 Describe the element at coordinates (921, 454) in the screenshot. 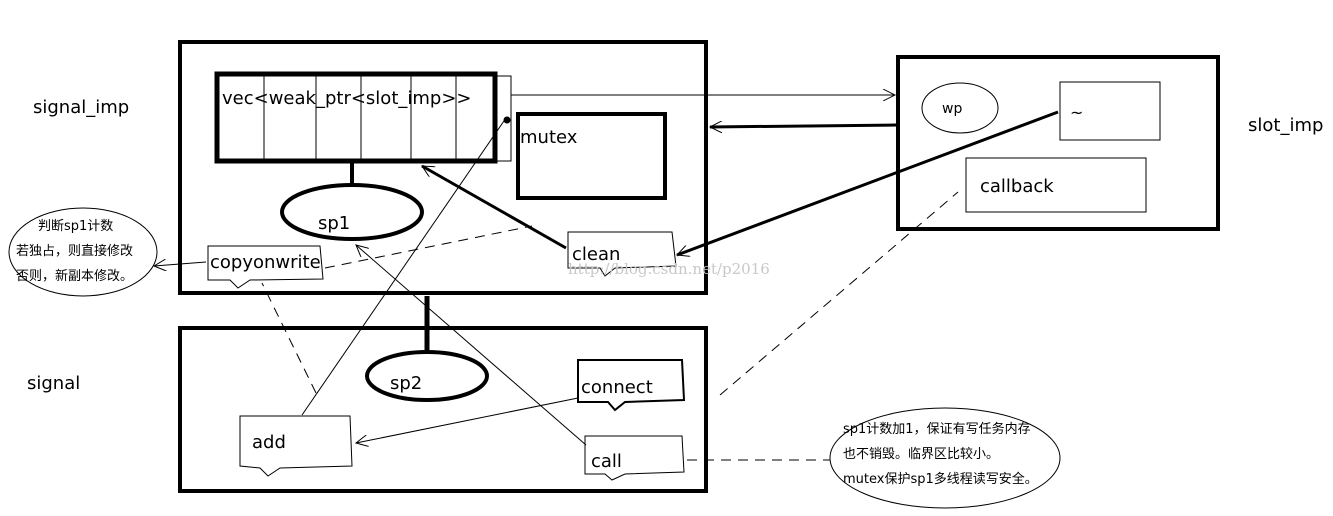

I see `call-note-line: 也不销毁。临界区比较小。` at that location.